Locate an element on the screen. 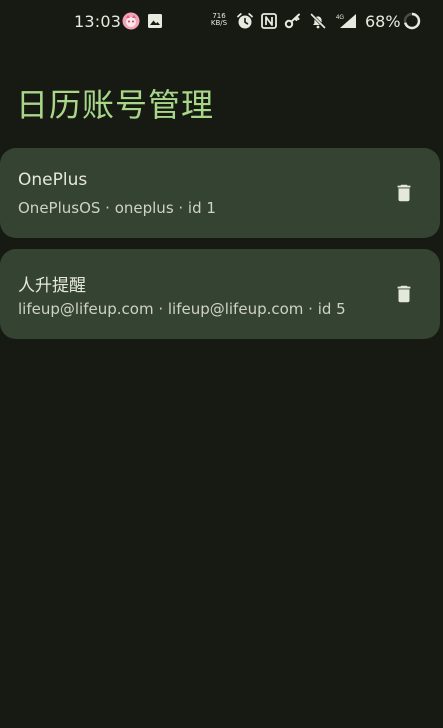 The height and width of the screenshot is (728, 443). app-notification-icon is located at coordinates (131, 21).